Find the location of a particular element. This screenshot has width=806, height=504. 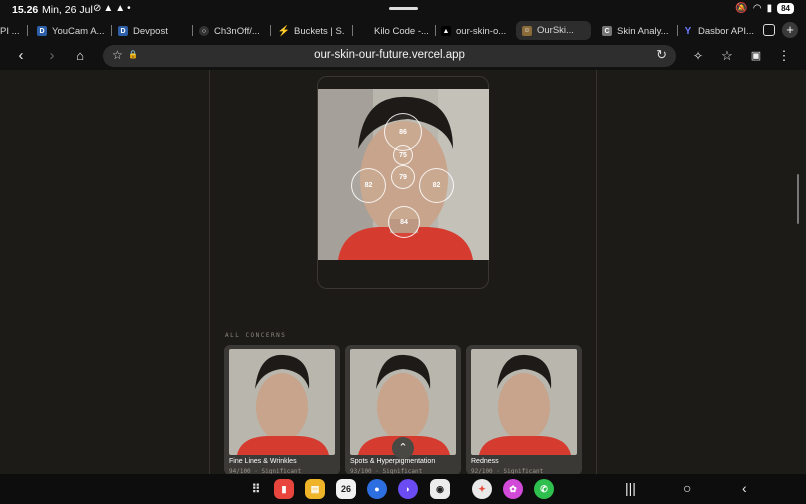

concern-card: Redness 92/100 · Significant is located at coordinates (524, 410).